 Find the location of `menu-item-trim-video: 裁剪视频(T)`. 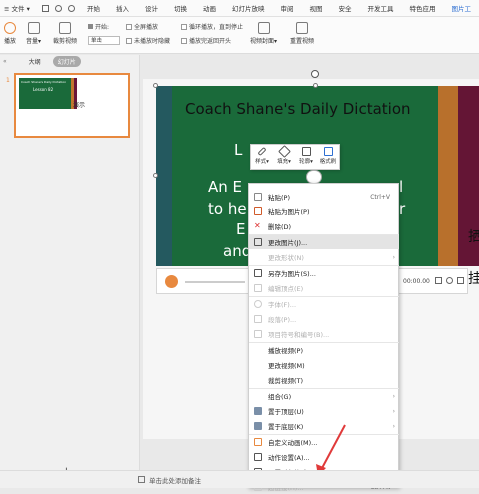

menu-item-trim-video: 裁剪视频(T) is located at coordinates (324, 380).